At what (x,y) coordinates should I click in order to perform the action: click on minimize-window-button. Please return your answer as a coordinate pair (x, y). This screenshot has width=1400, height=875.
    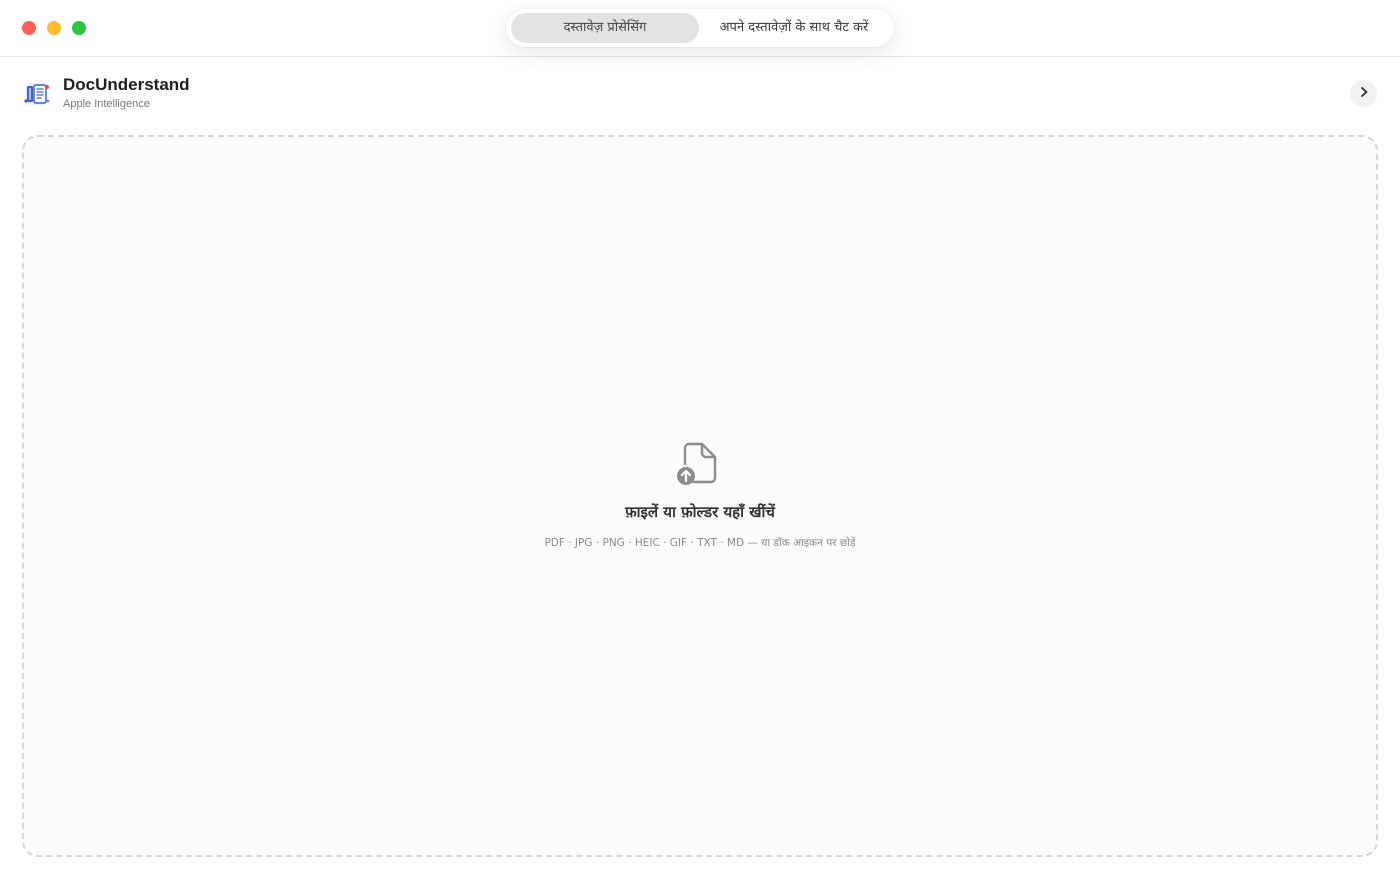
    Looking at the image, I should click on (54, 28).